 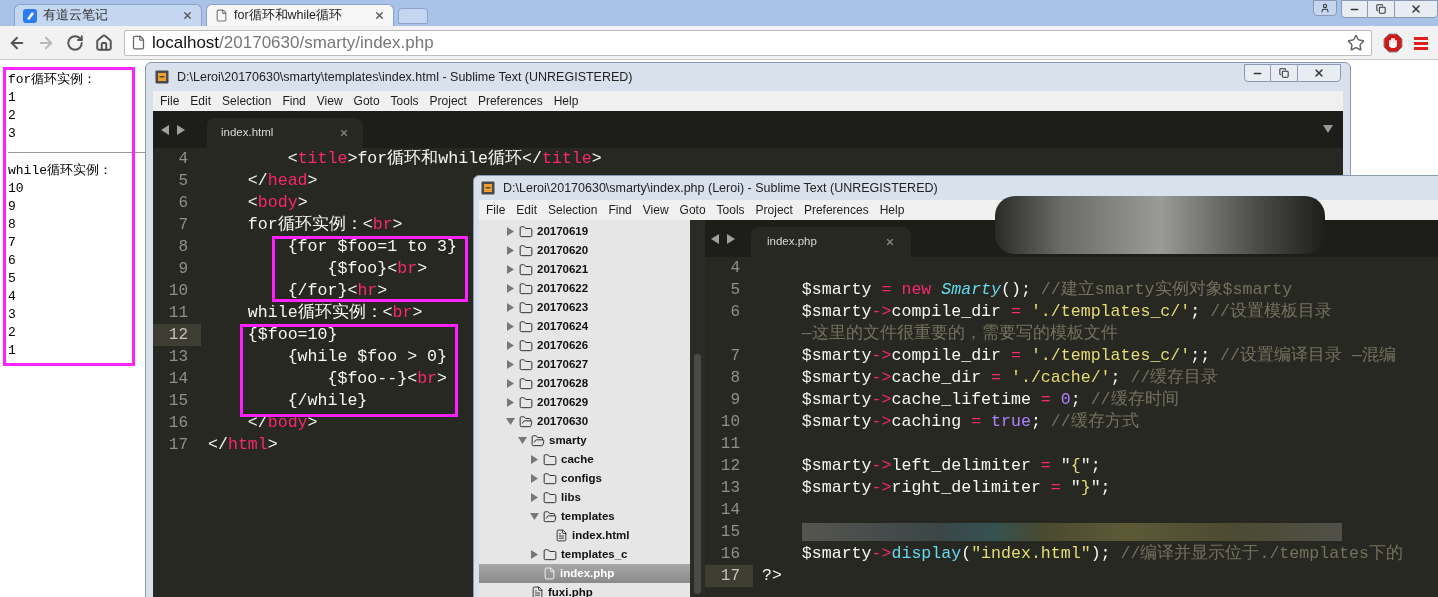 What do you see at coordinates (1393, 42) in the screenshot?
I see `stop-sign-icon` at bounding box center [1393, 42].